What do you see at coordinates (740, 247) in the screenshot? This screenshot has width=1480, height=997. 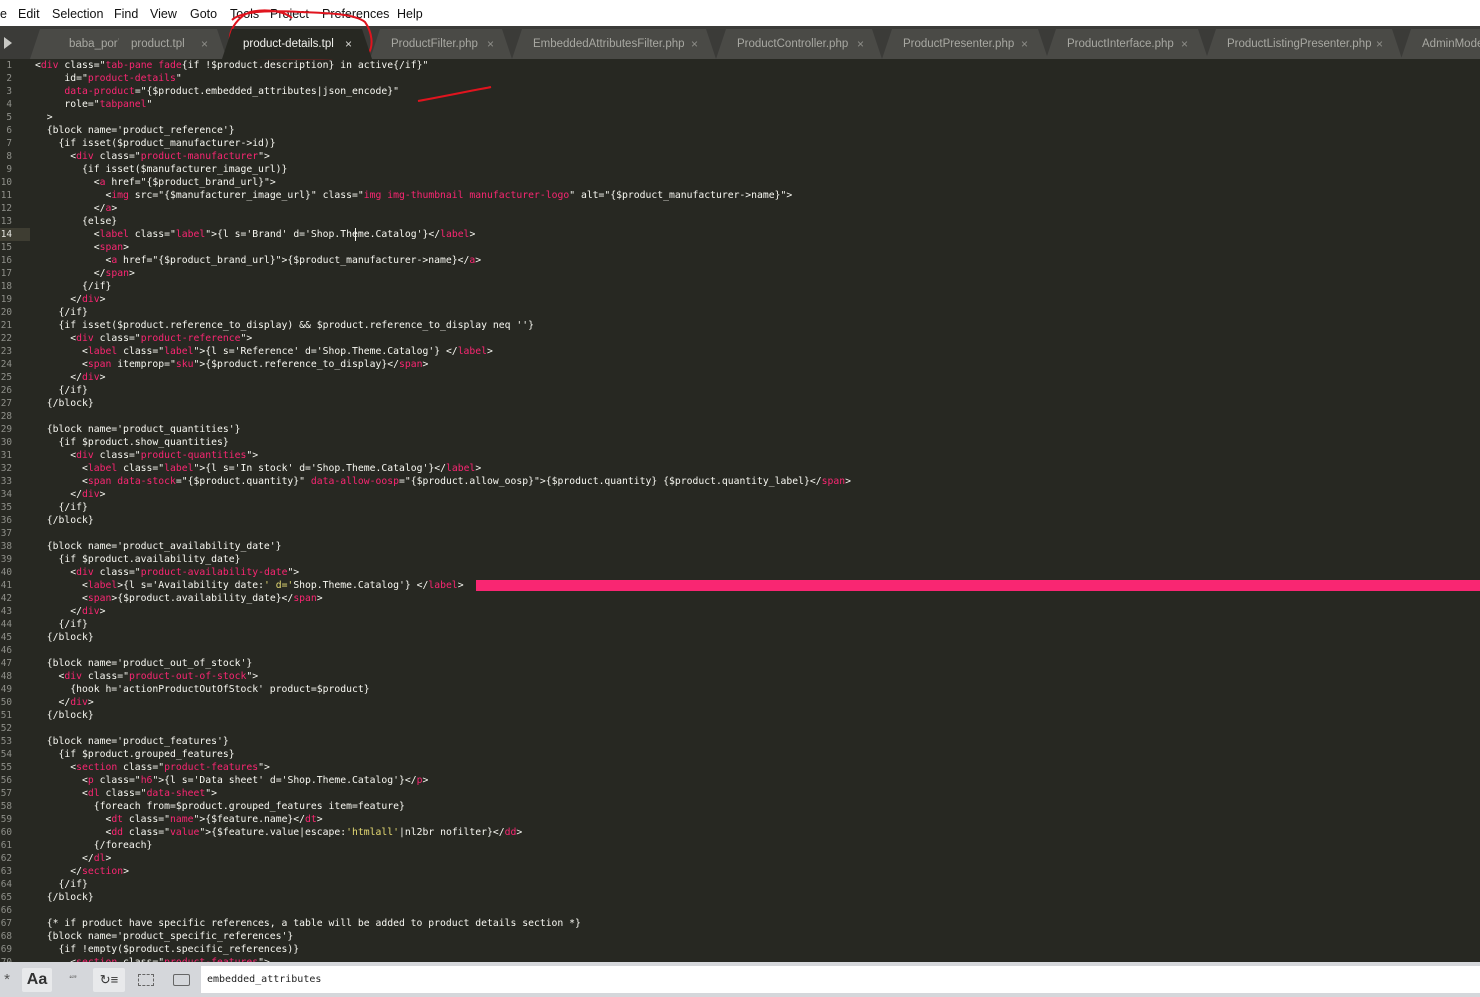 I see `code-line: 15 <span>` at bounding box center [740, 247].